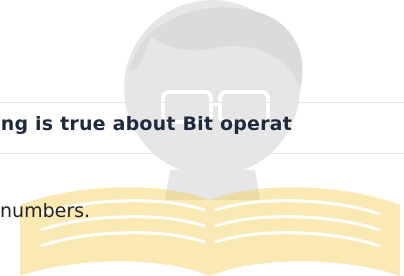 This screenshot has height=276, width=404. Describe the element at coordinates (45, 211) in the screenshot. I see `answer-option-text: numbers.` at that location.